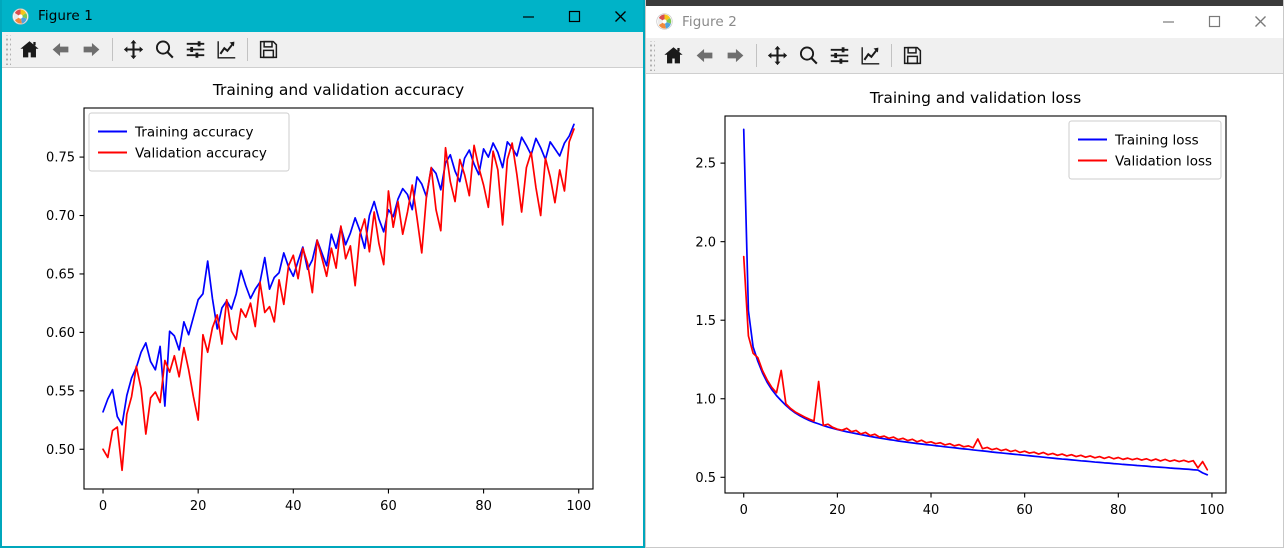 This screenshot has height=548, width=1284. I want to click on y-tick-label: 0.50, so click(60, 450).